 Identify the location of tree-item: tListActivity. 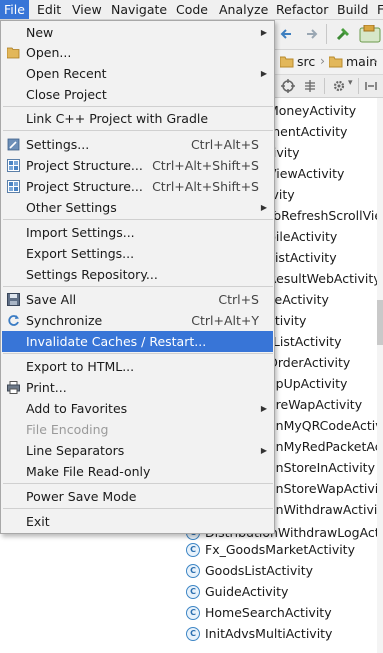
(305, 341).